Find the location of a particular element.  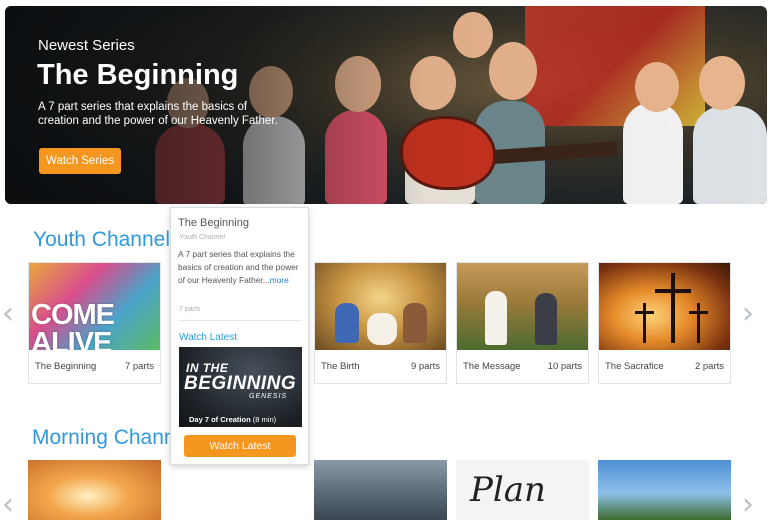

series-title: The Beginning is located at coordinates (66, 366).